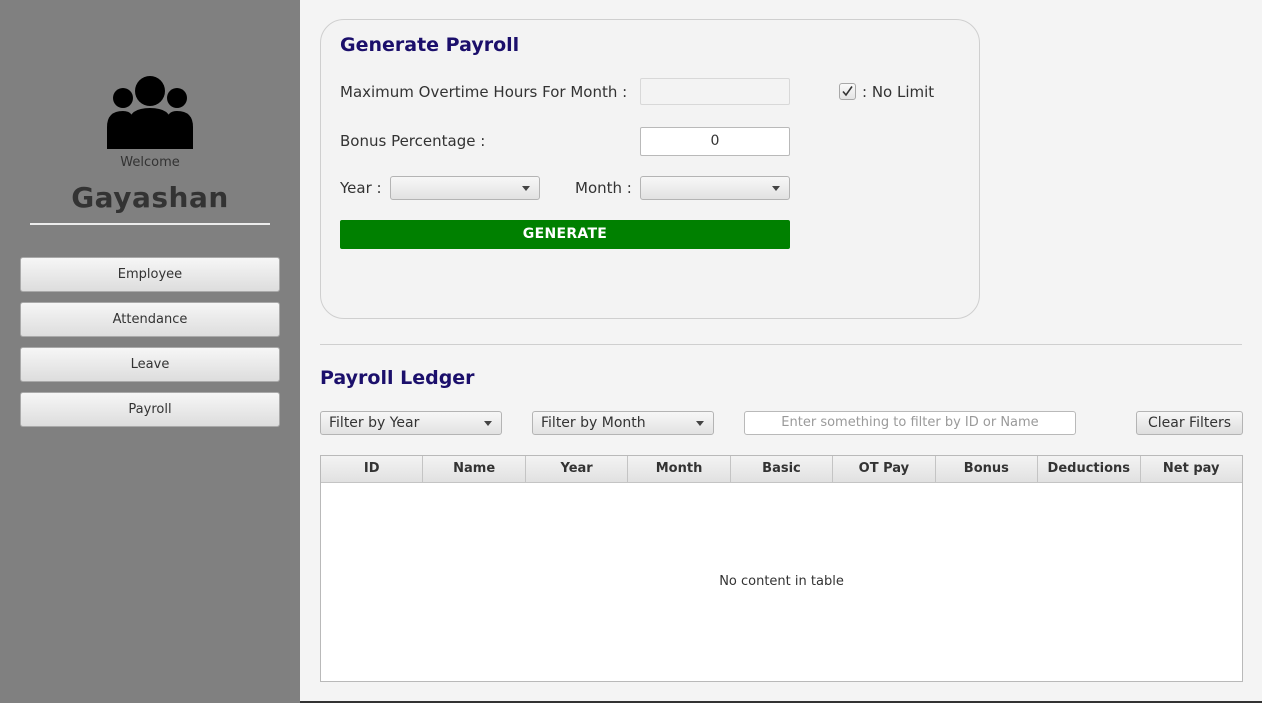 This screenshot has width=1262, height=703. Describe the element at coordinates (397, 378) in the screenshot. I see `payroll-ledger-title: Payroll Ledger` at that location.